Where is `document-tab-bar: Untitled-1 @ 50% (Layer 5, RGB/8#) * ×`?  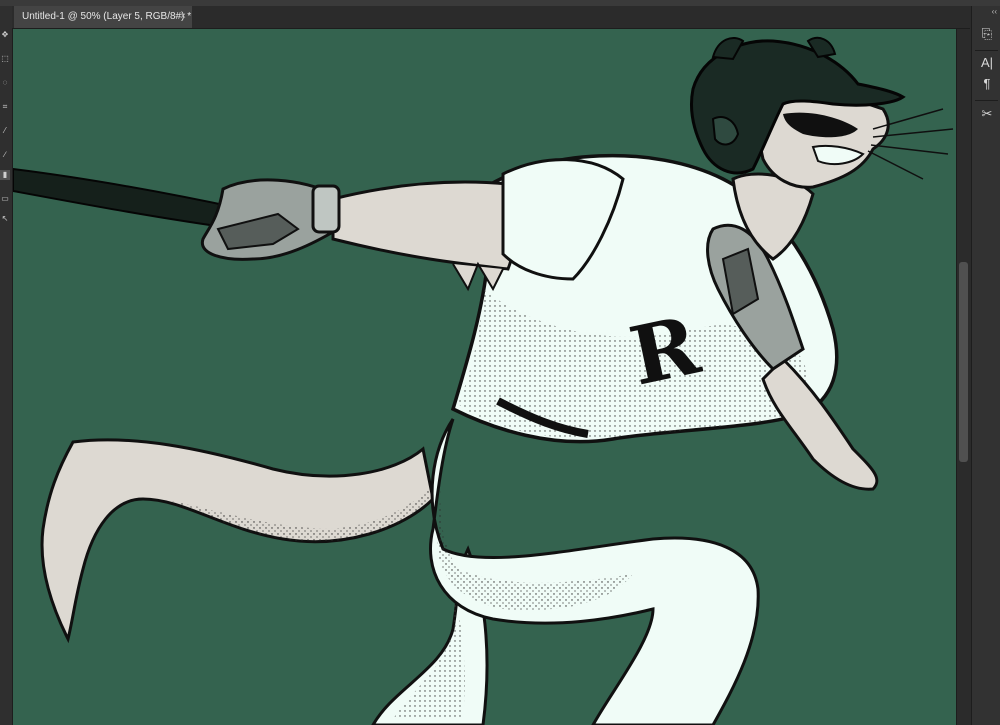 document-tab-bar: Untitled-1 @ 50% (Layer 5, RGB/8#) * × is located at coordinates (491, 17).